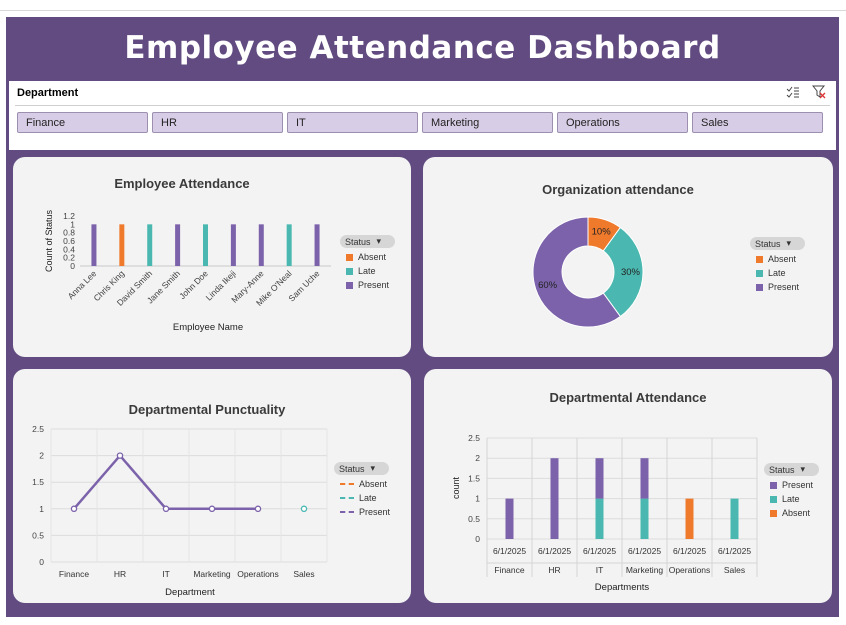 This screenshot has height=625, width=846. Describe the element at coordinates (690, 570) in the screenshot. I see `x-category-label: Operations` at that location.